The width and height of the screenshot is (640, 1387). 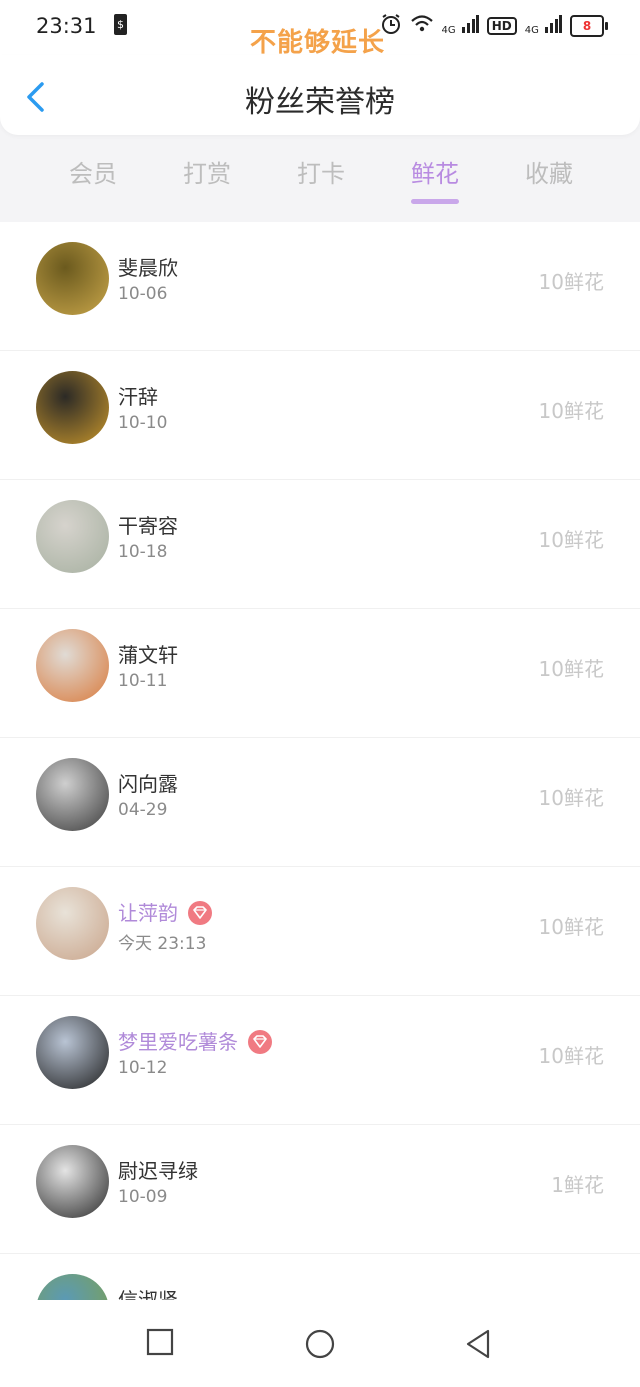 I want to click on fan-row: 梦里爱吃薯条 10-12 10鲜花, so click(x=320, y=1060).